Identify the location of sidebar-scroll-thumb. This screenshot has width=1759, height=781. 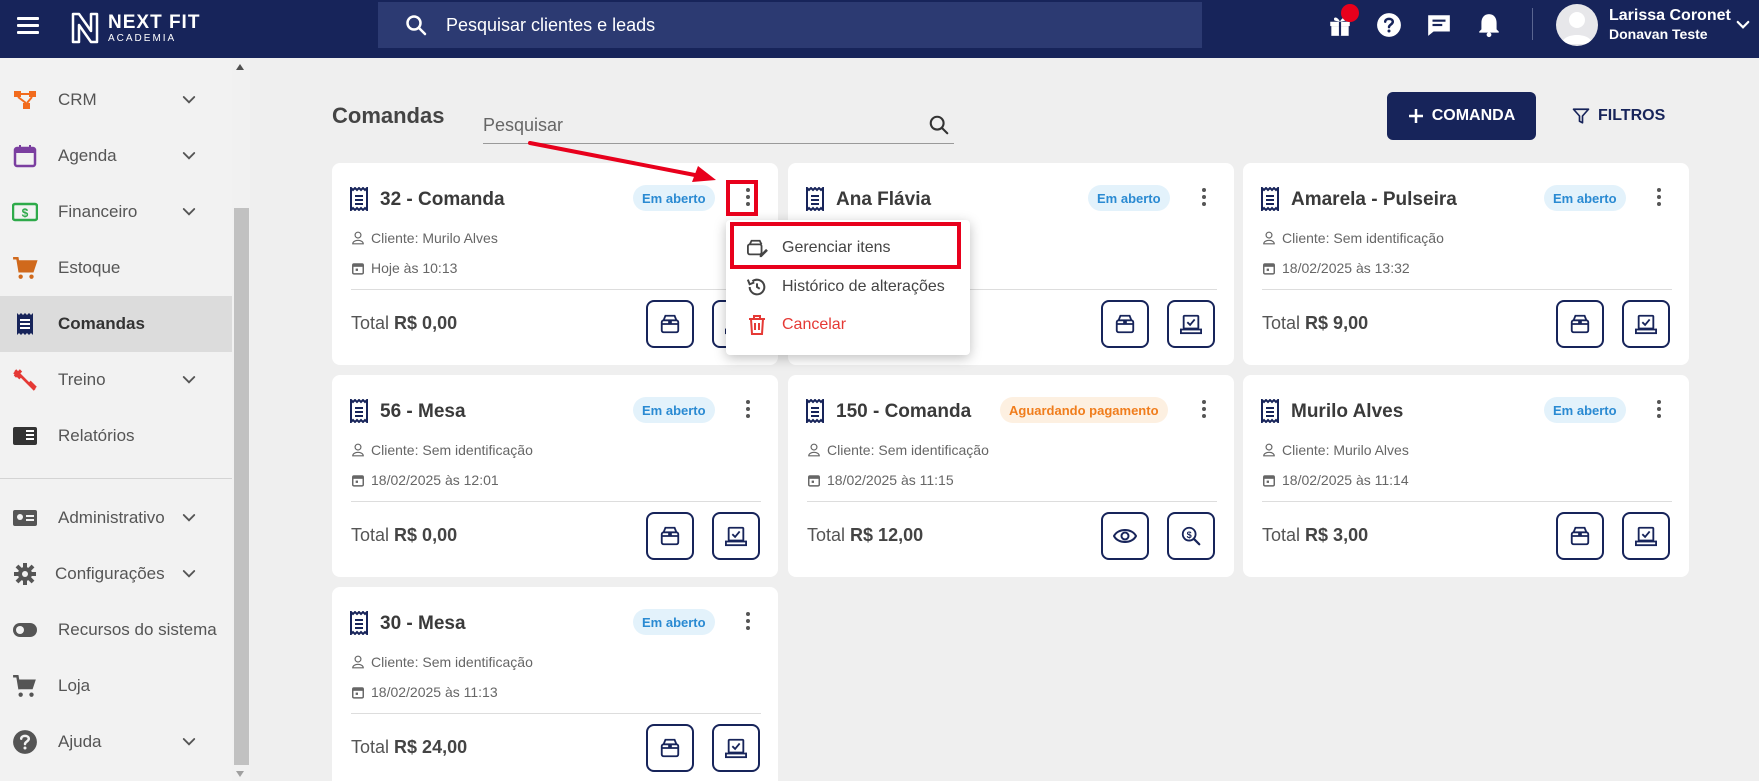
(241, 486).